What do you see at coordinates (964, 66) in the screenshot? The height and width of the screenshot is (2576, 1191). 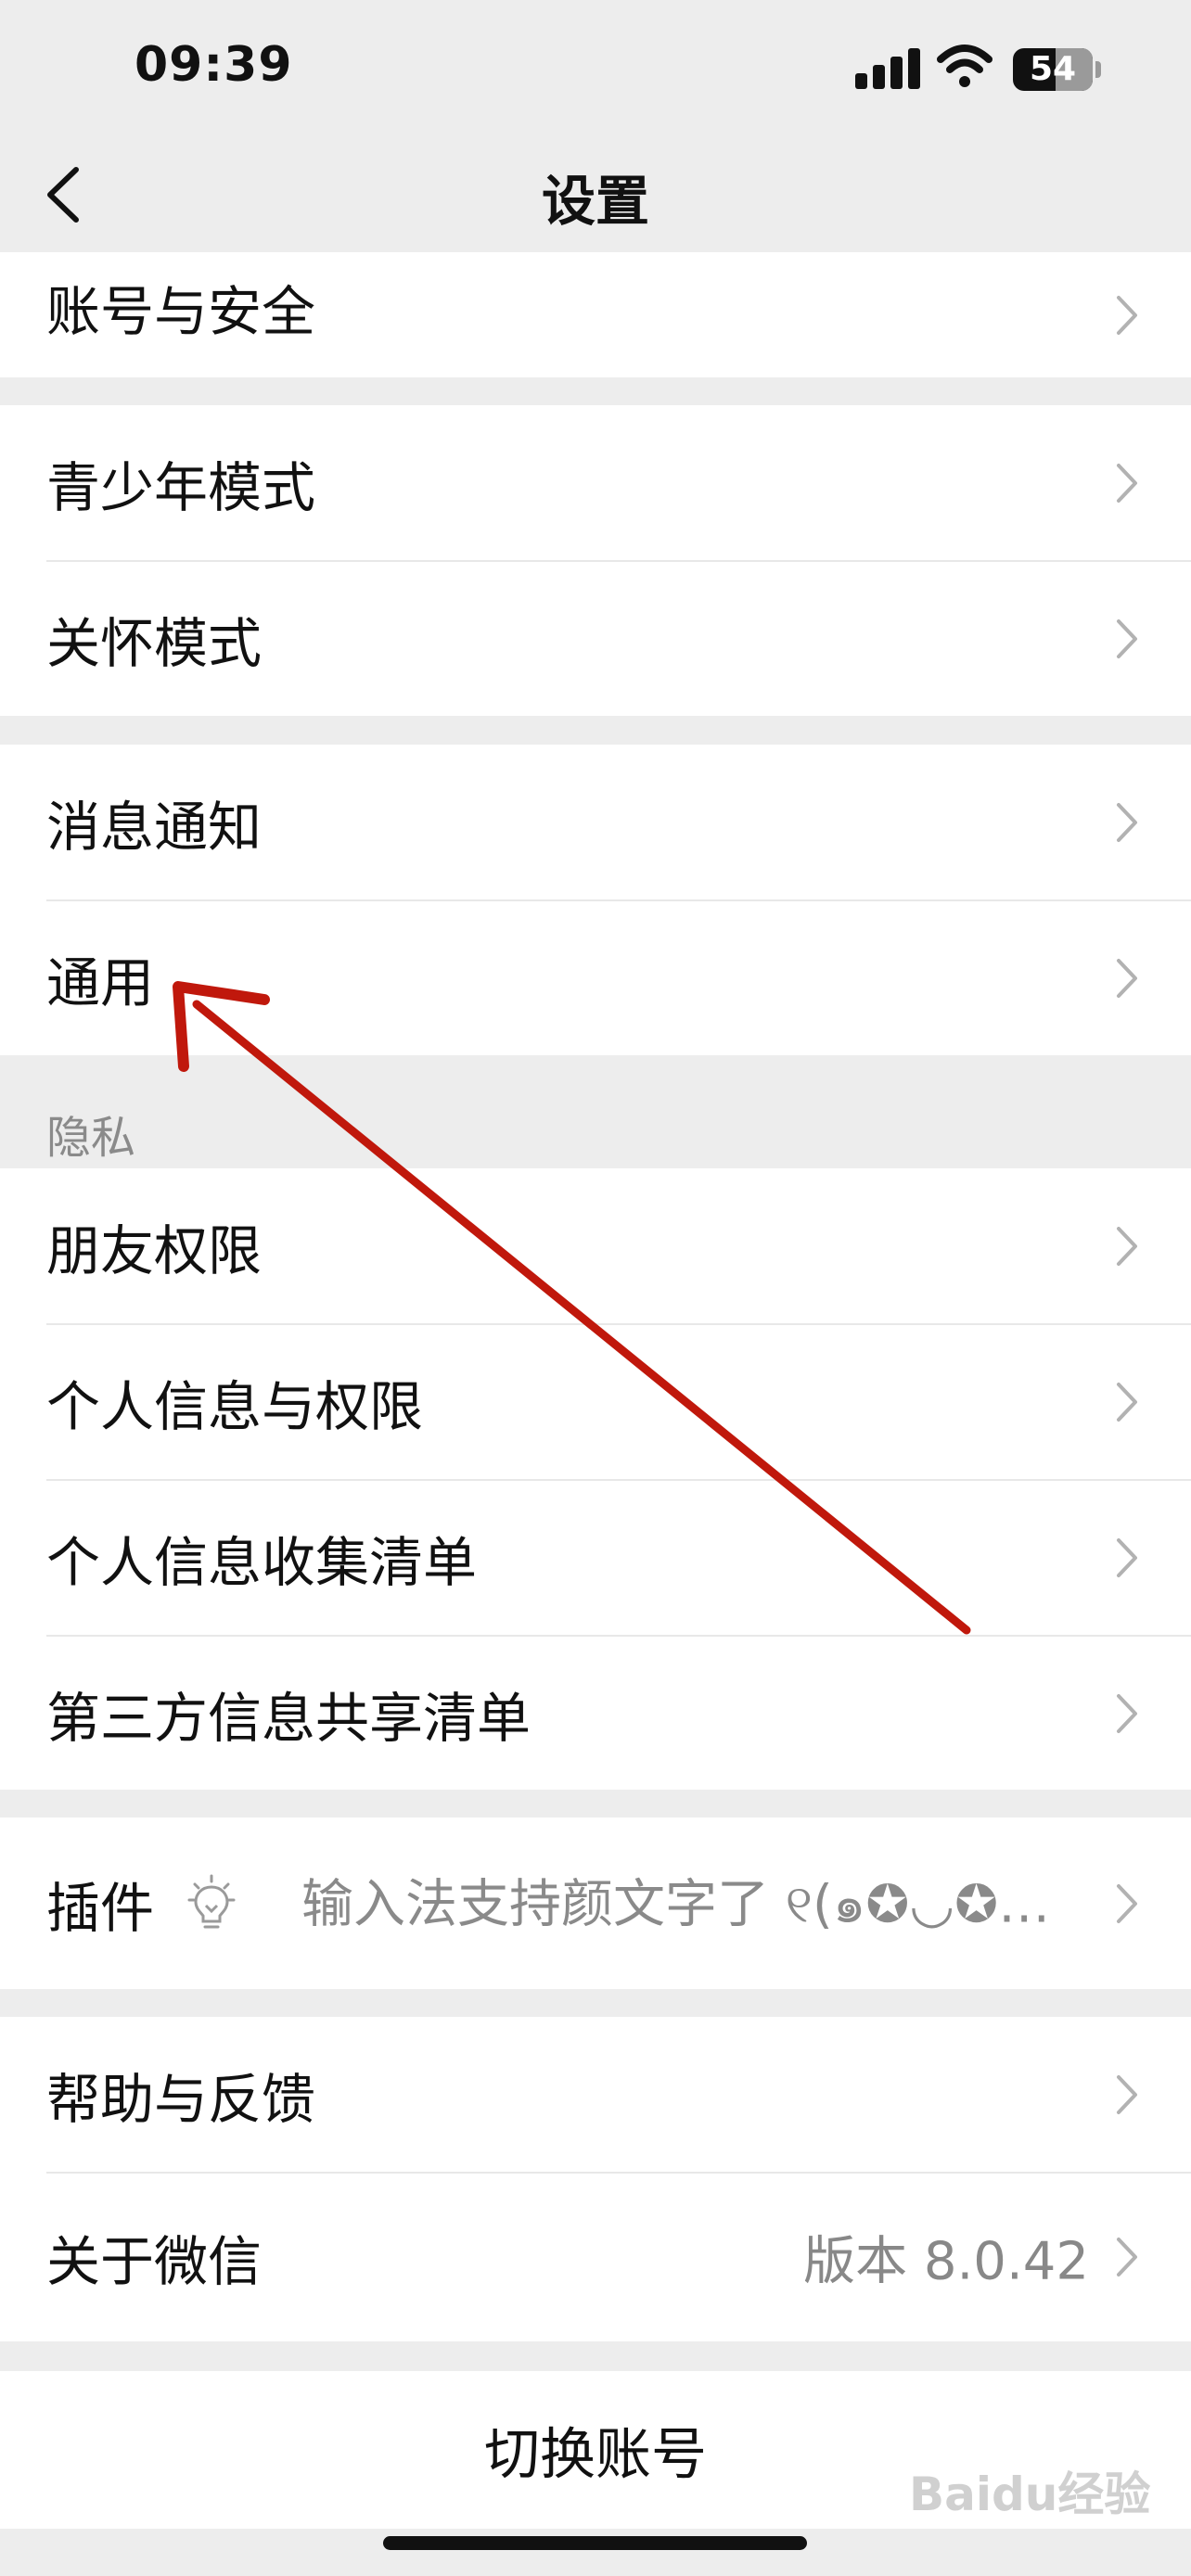 I see `wifi-icon` at bounding box center [964, 66].